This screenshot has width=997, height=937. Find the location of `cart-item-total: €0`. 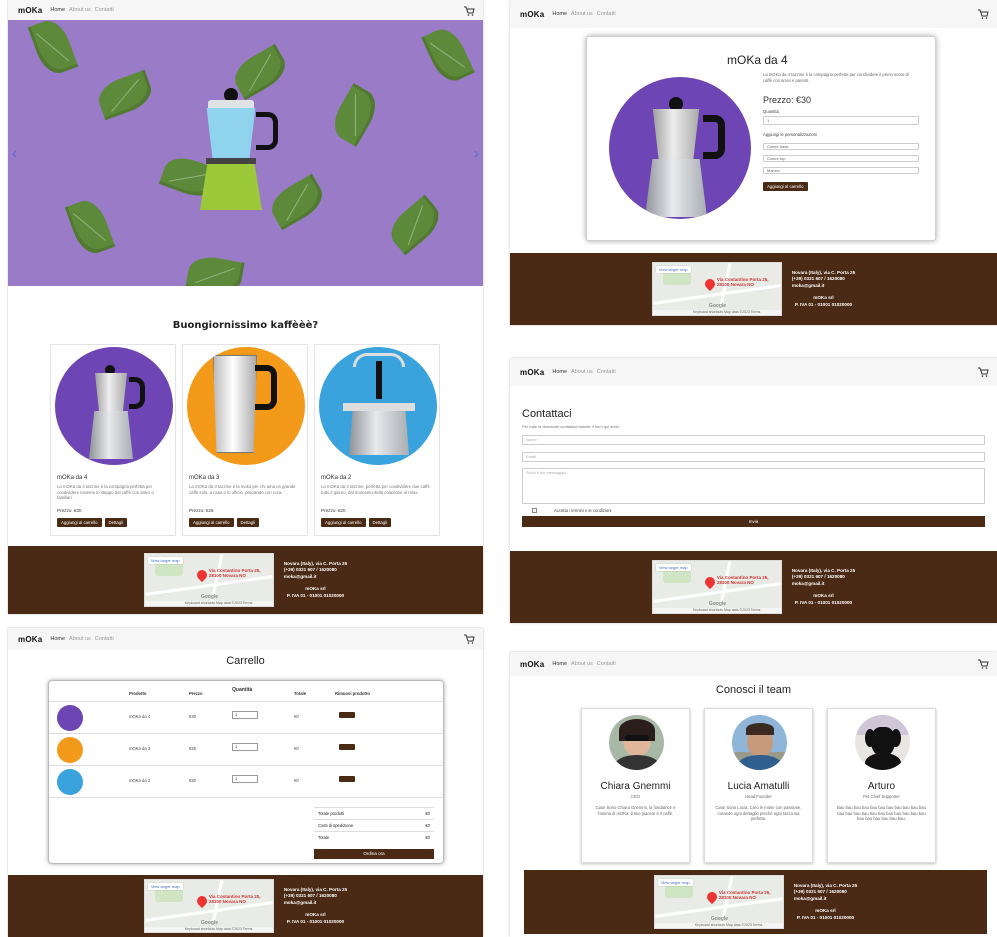

cart-item-total: €0 is located at coordinates (296, 716).